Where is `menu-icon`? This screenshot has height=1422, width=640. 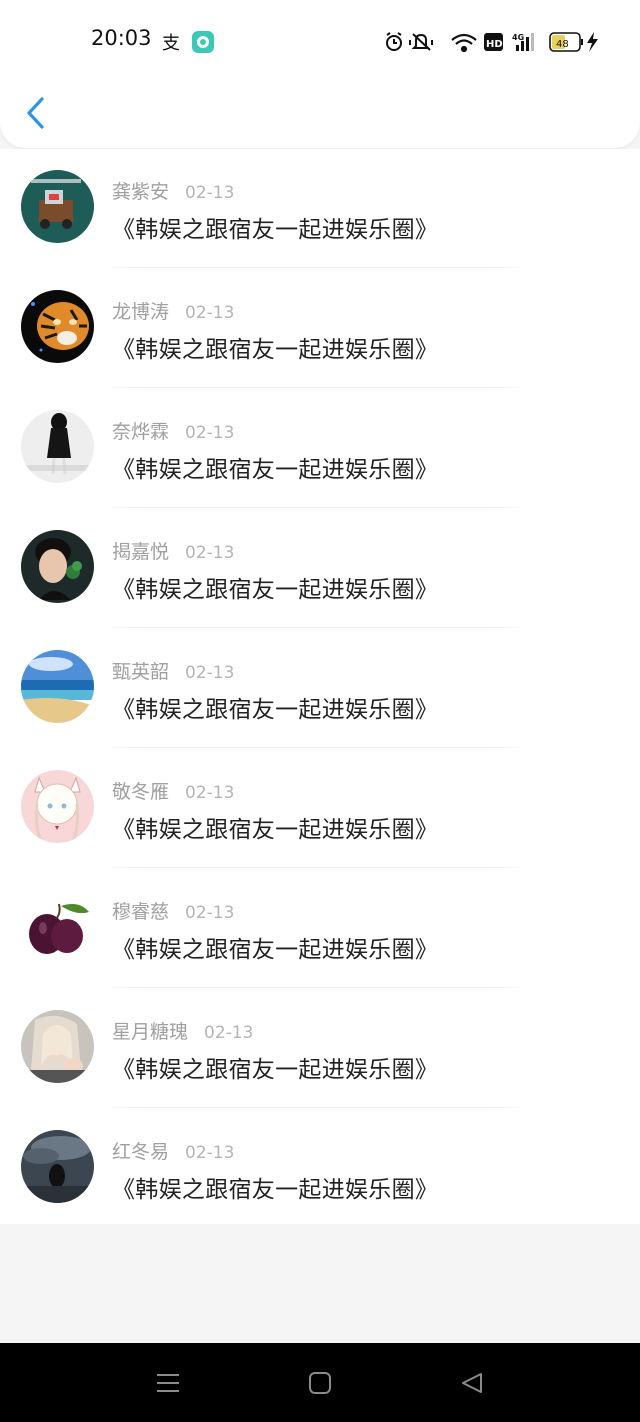 menu-icon is located at coordinates (168, 1383).